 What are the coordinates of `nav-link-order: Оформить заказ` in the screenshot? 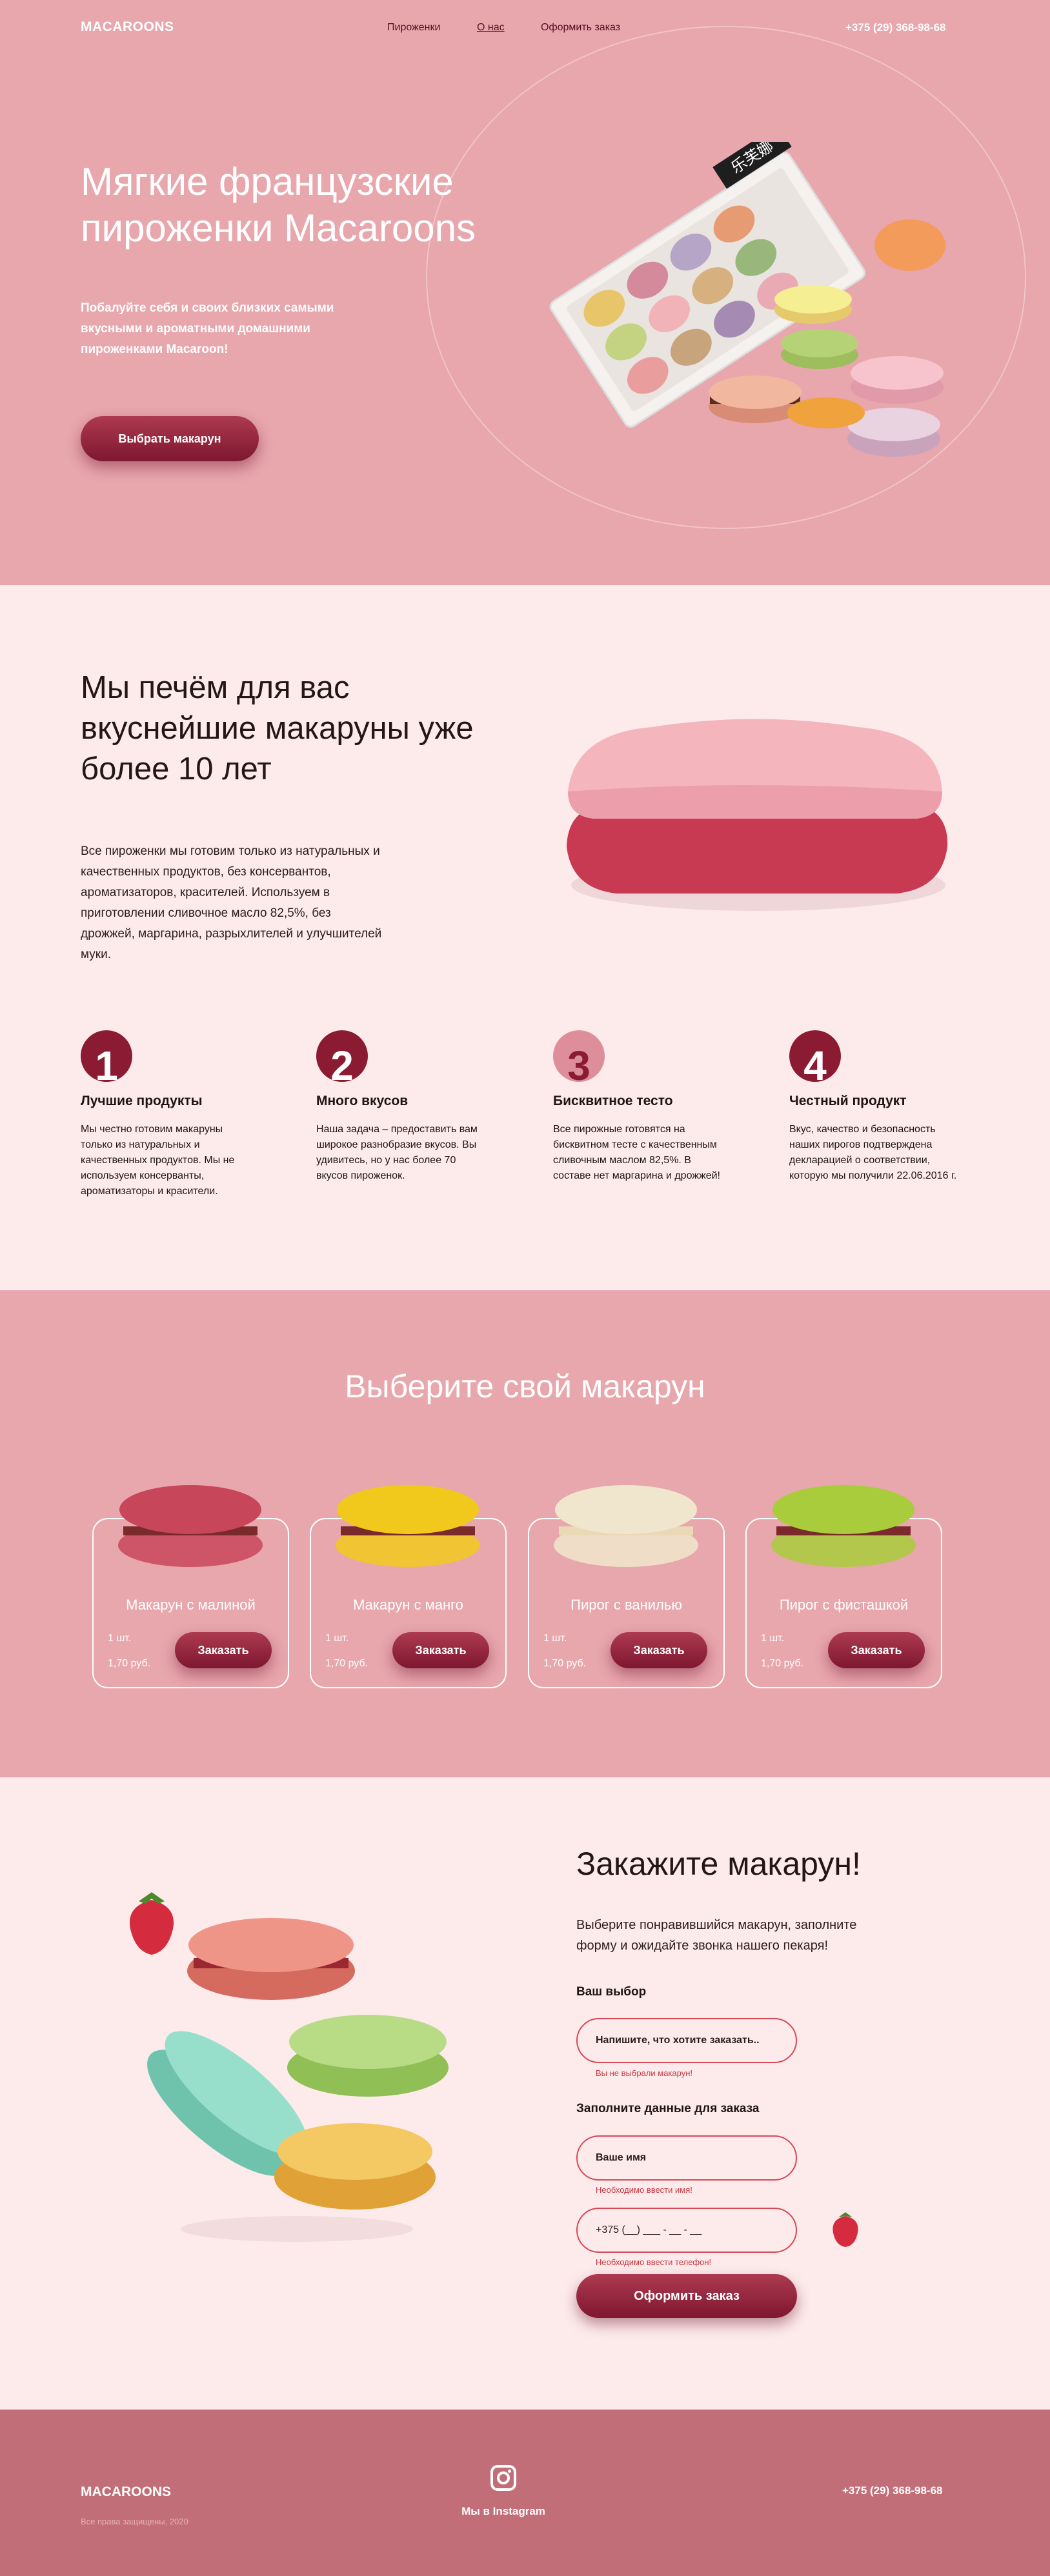 It's located at (580, 28).